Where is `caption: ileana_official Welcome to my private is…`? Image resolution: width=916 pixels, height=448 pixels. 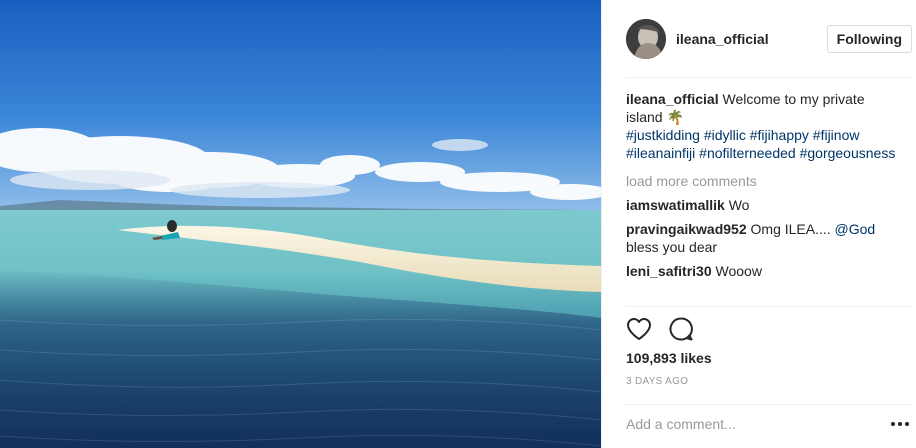
caption: ileana_official Welcome to my private is… is located at coordinates (761, 126).